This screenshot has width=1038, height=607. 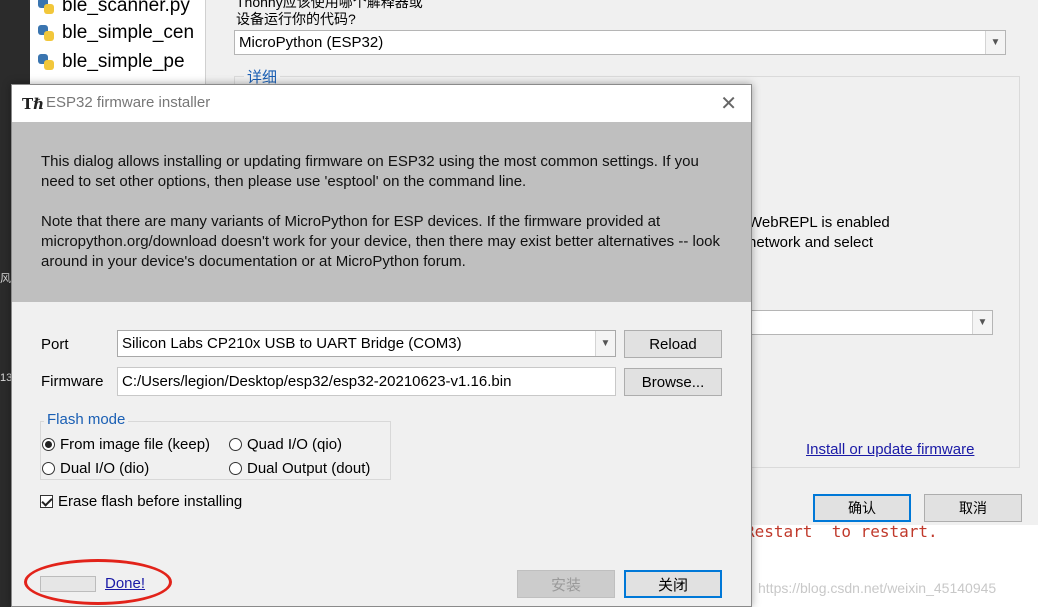 I want to click on flash-mode-keep-radio: From image file (keep), so click(x=126, y=444).